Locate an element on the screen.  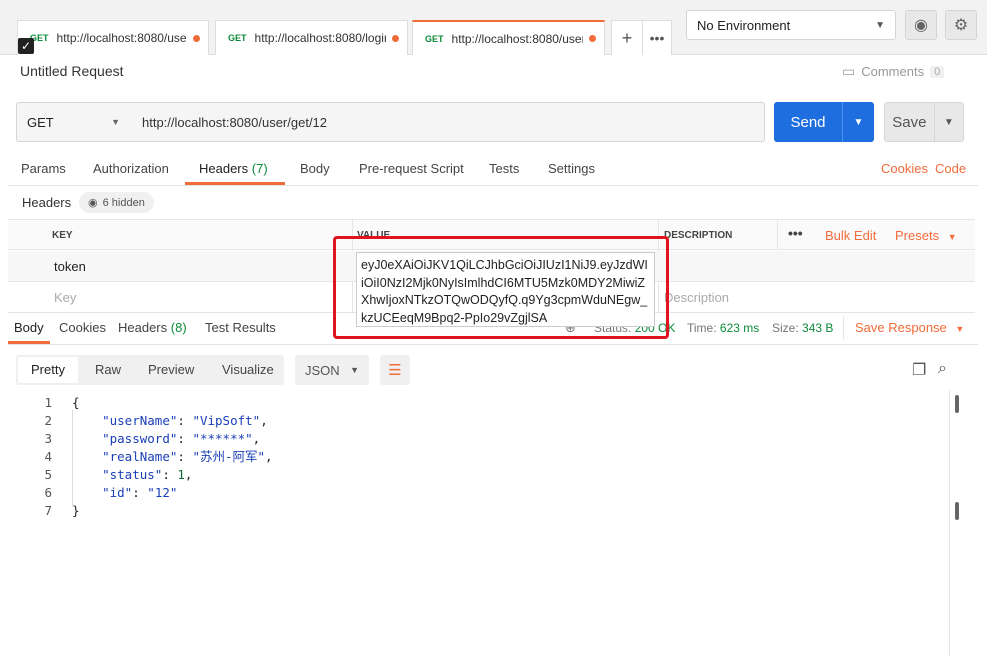
column-key: KEY is located at coordinates (62, 235).